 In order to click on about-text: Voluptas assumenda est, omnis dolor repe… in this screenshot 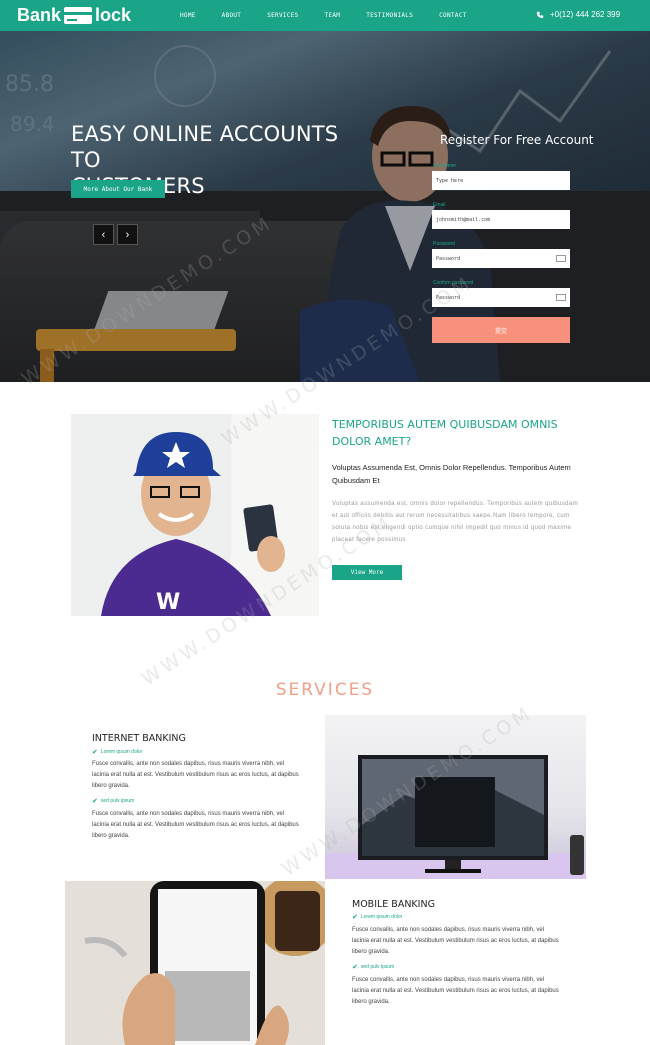, I will do `click(455, 522)`.